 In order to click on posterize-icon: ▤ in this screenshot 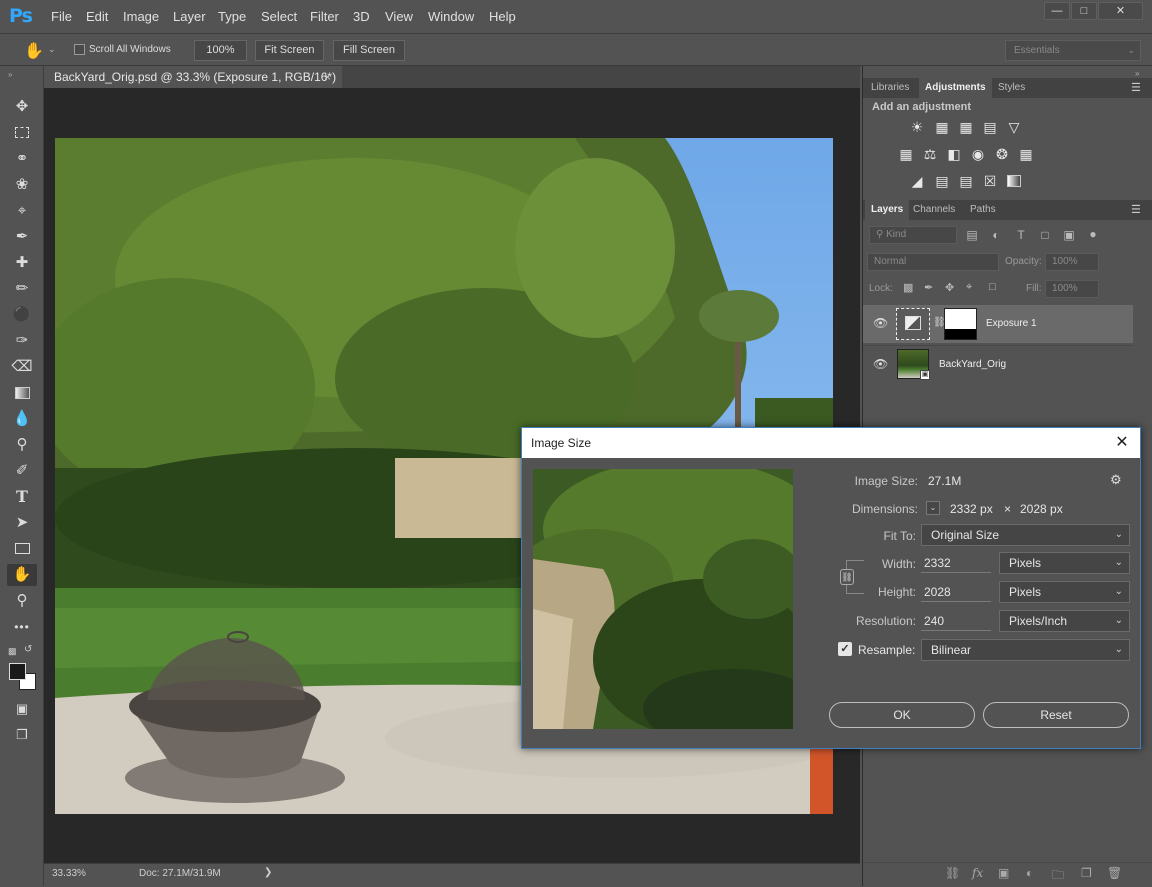, I will do `click(942, 181)`.